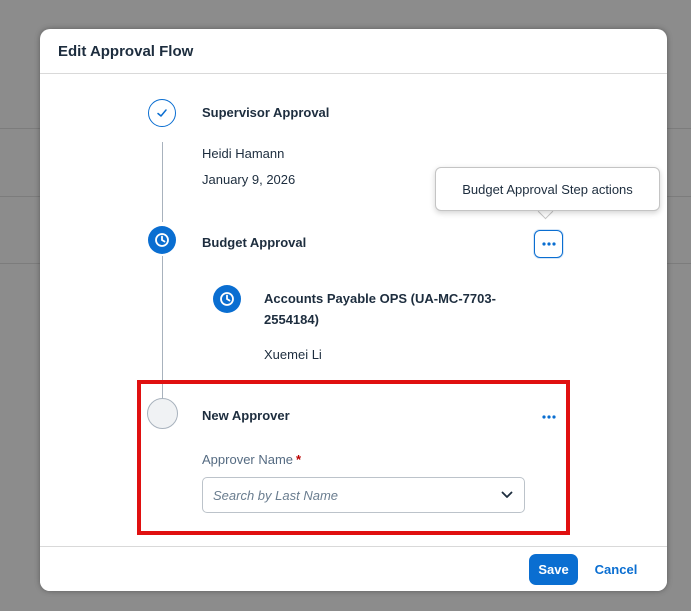  I want to click on more-horizontal-icon, so click(548, 244).